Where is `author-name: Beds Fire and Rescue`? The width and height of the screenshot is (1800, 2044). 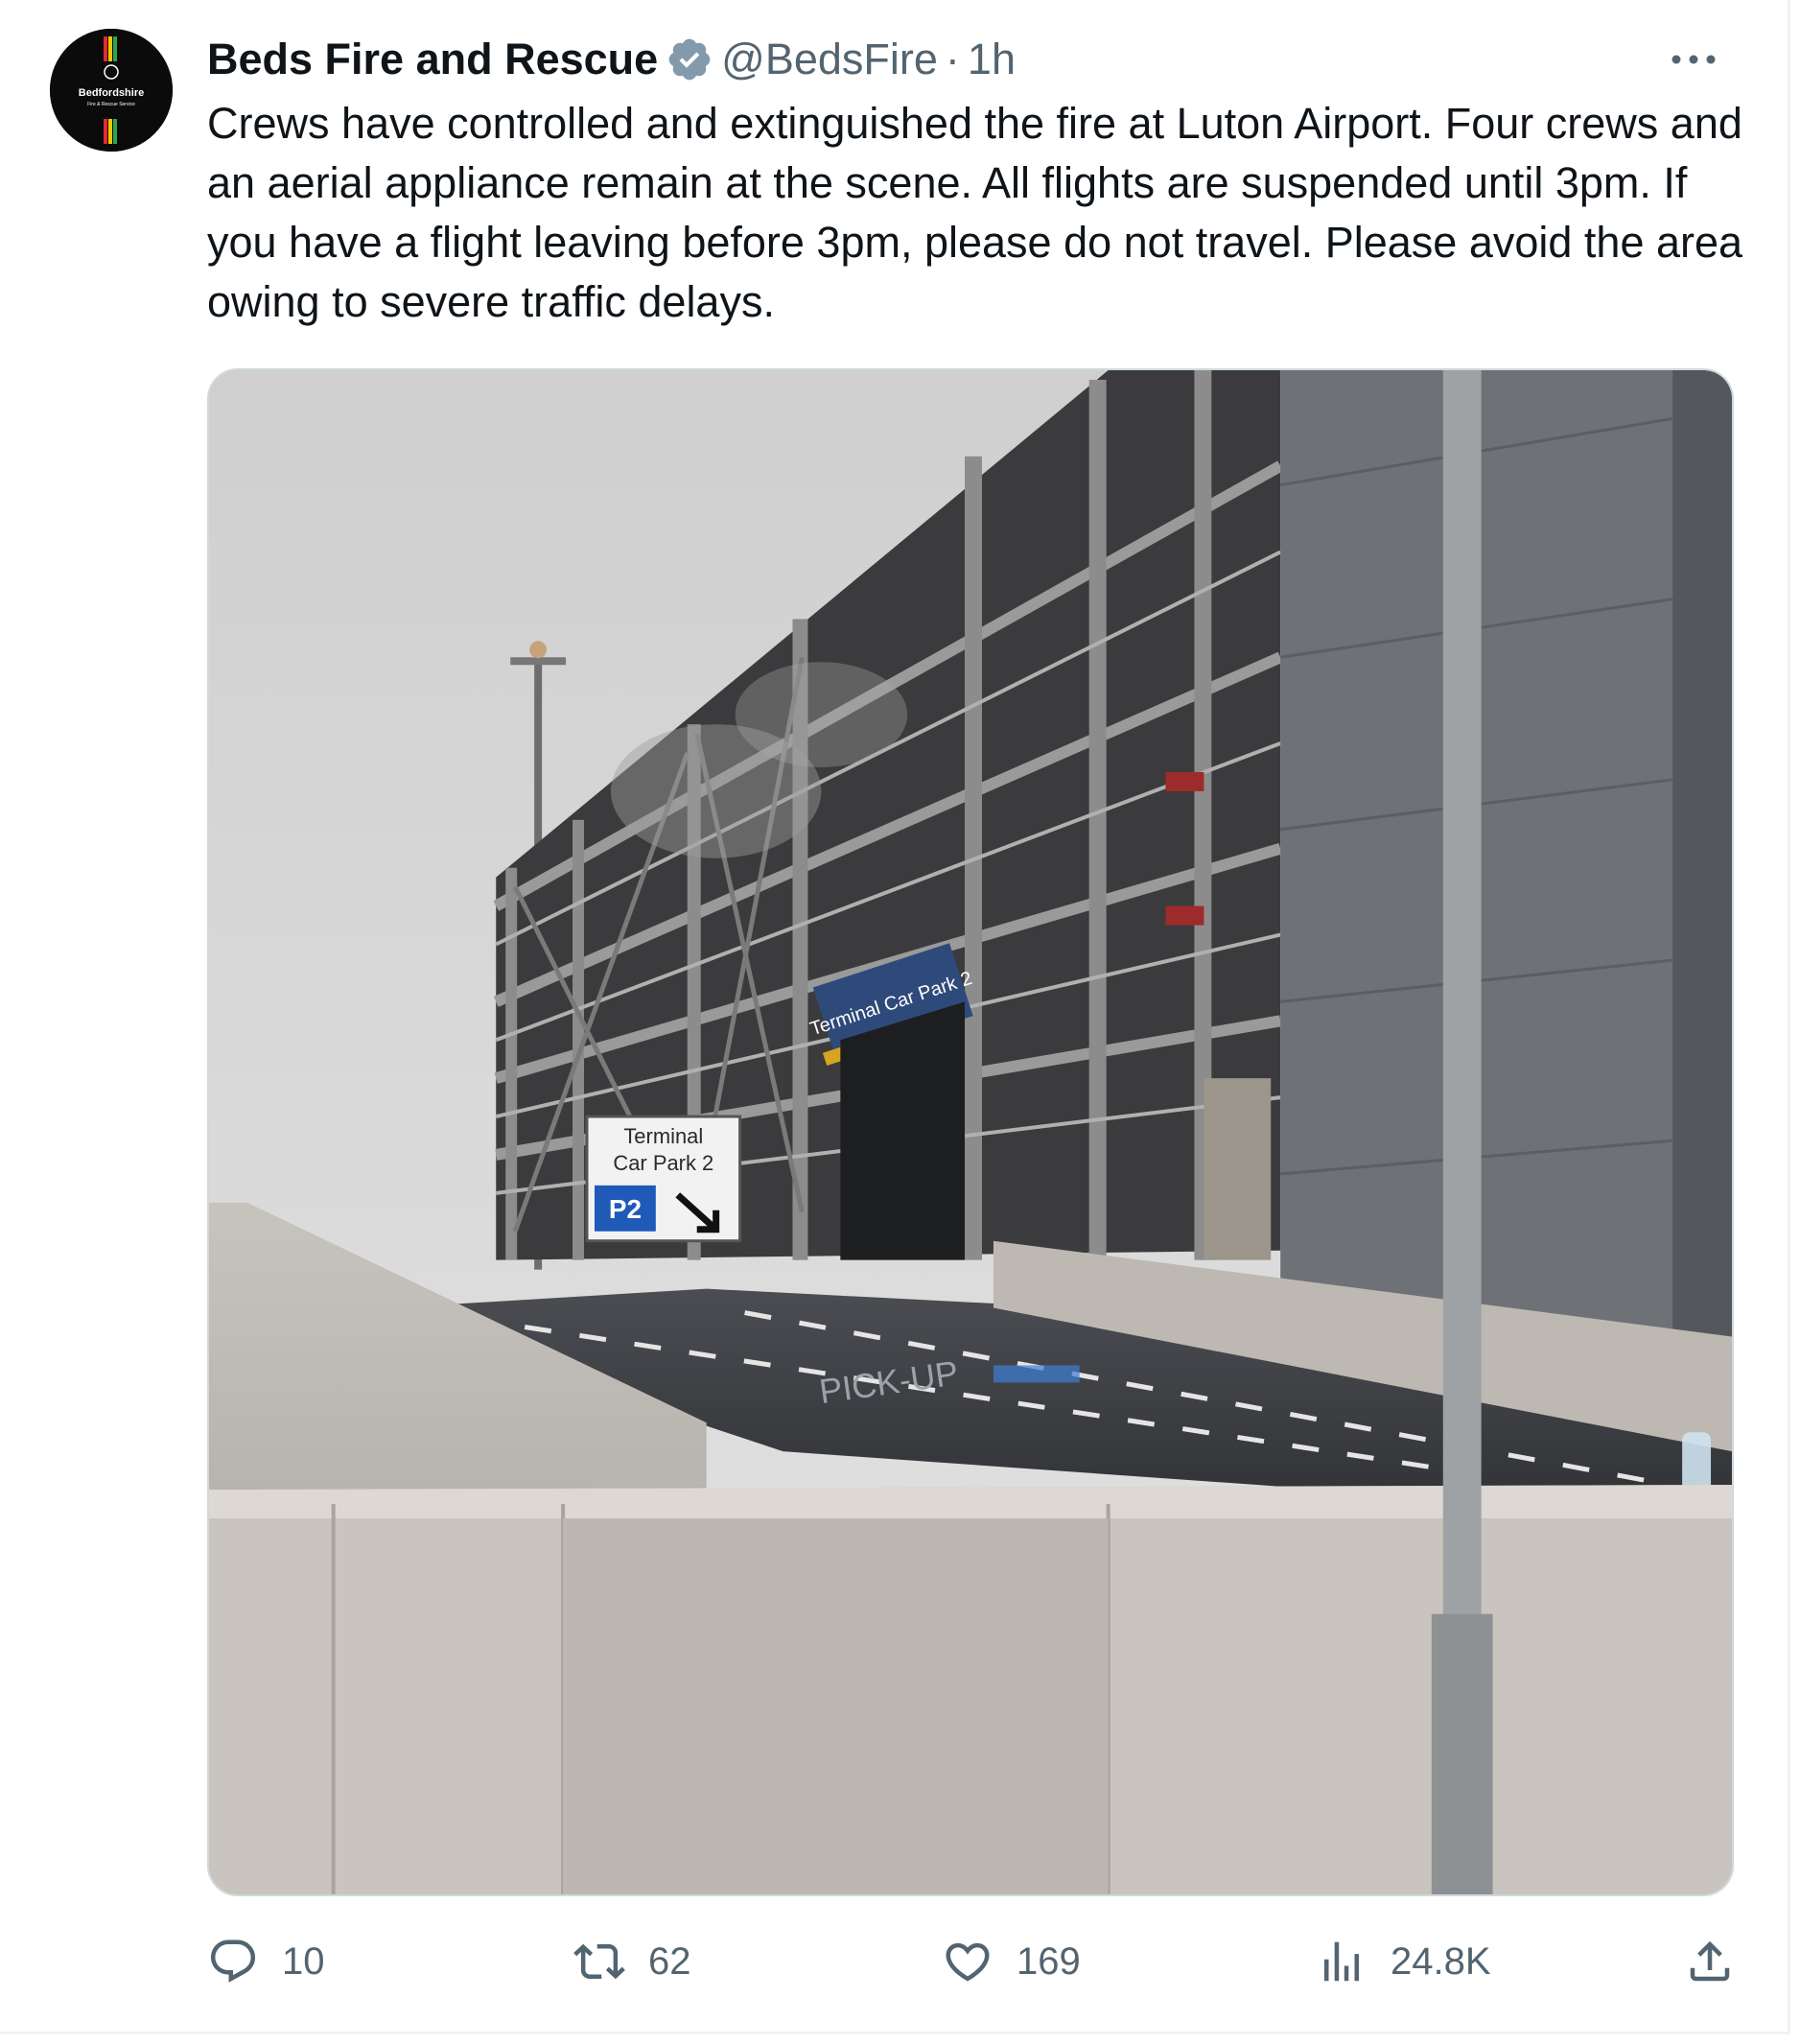
author-name: Beds Fire and Rescue is located at coordinates (433, 59).